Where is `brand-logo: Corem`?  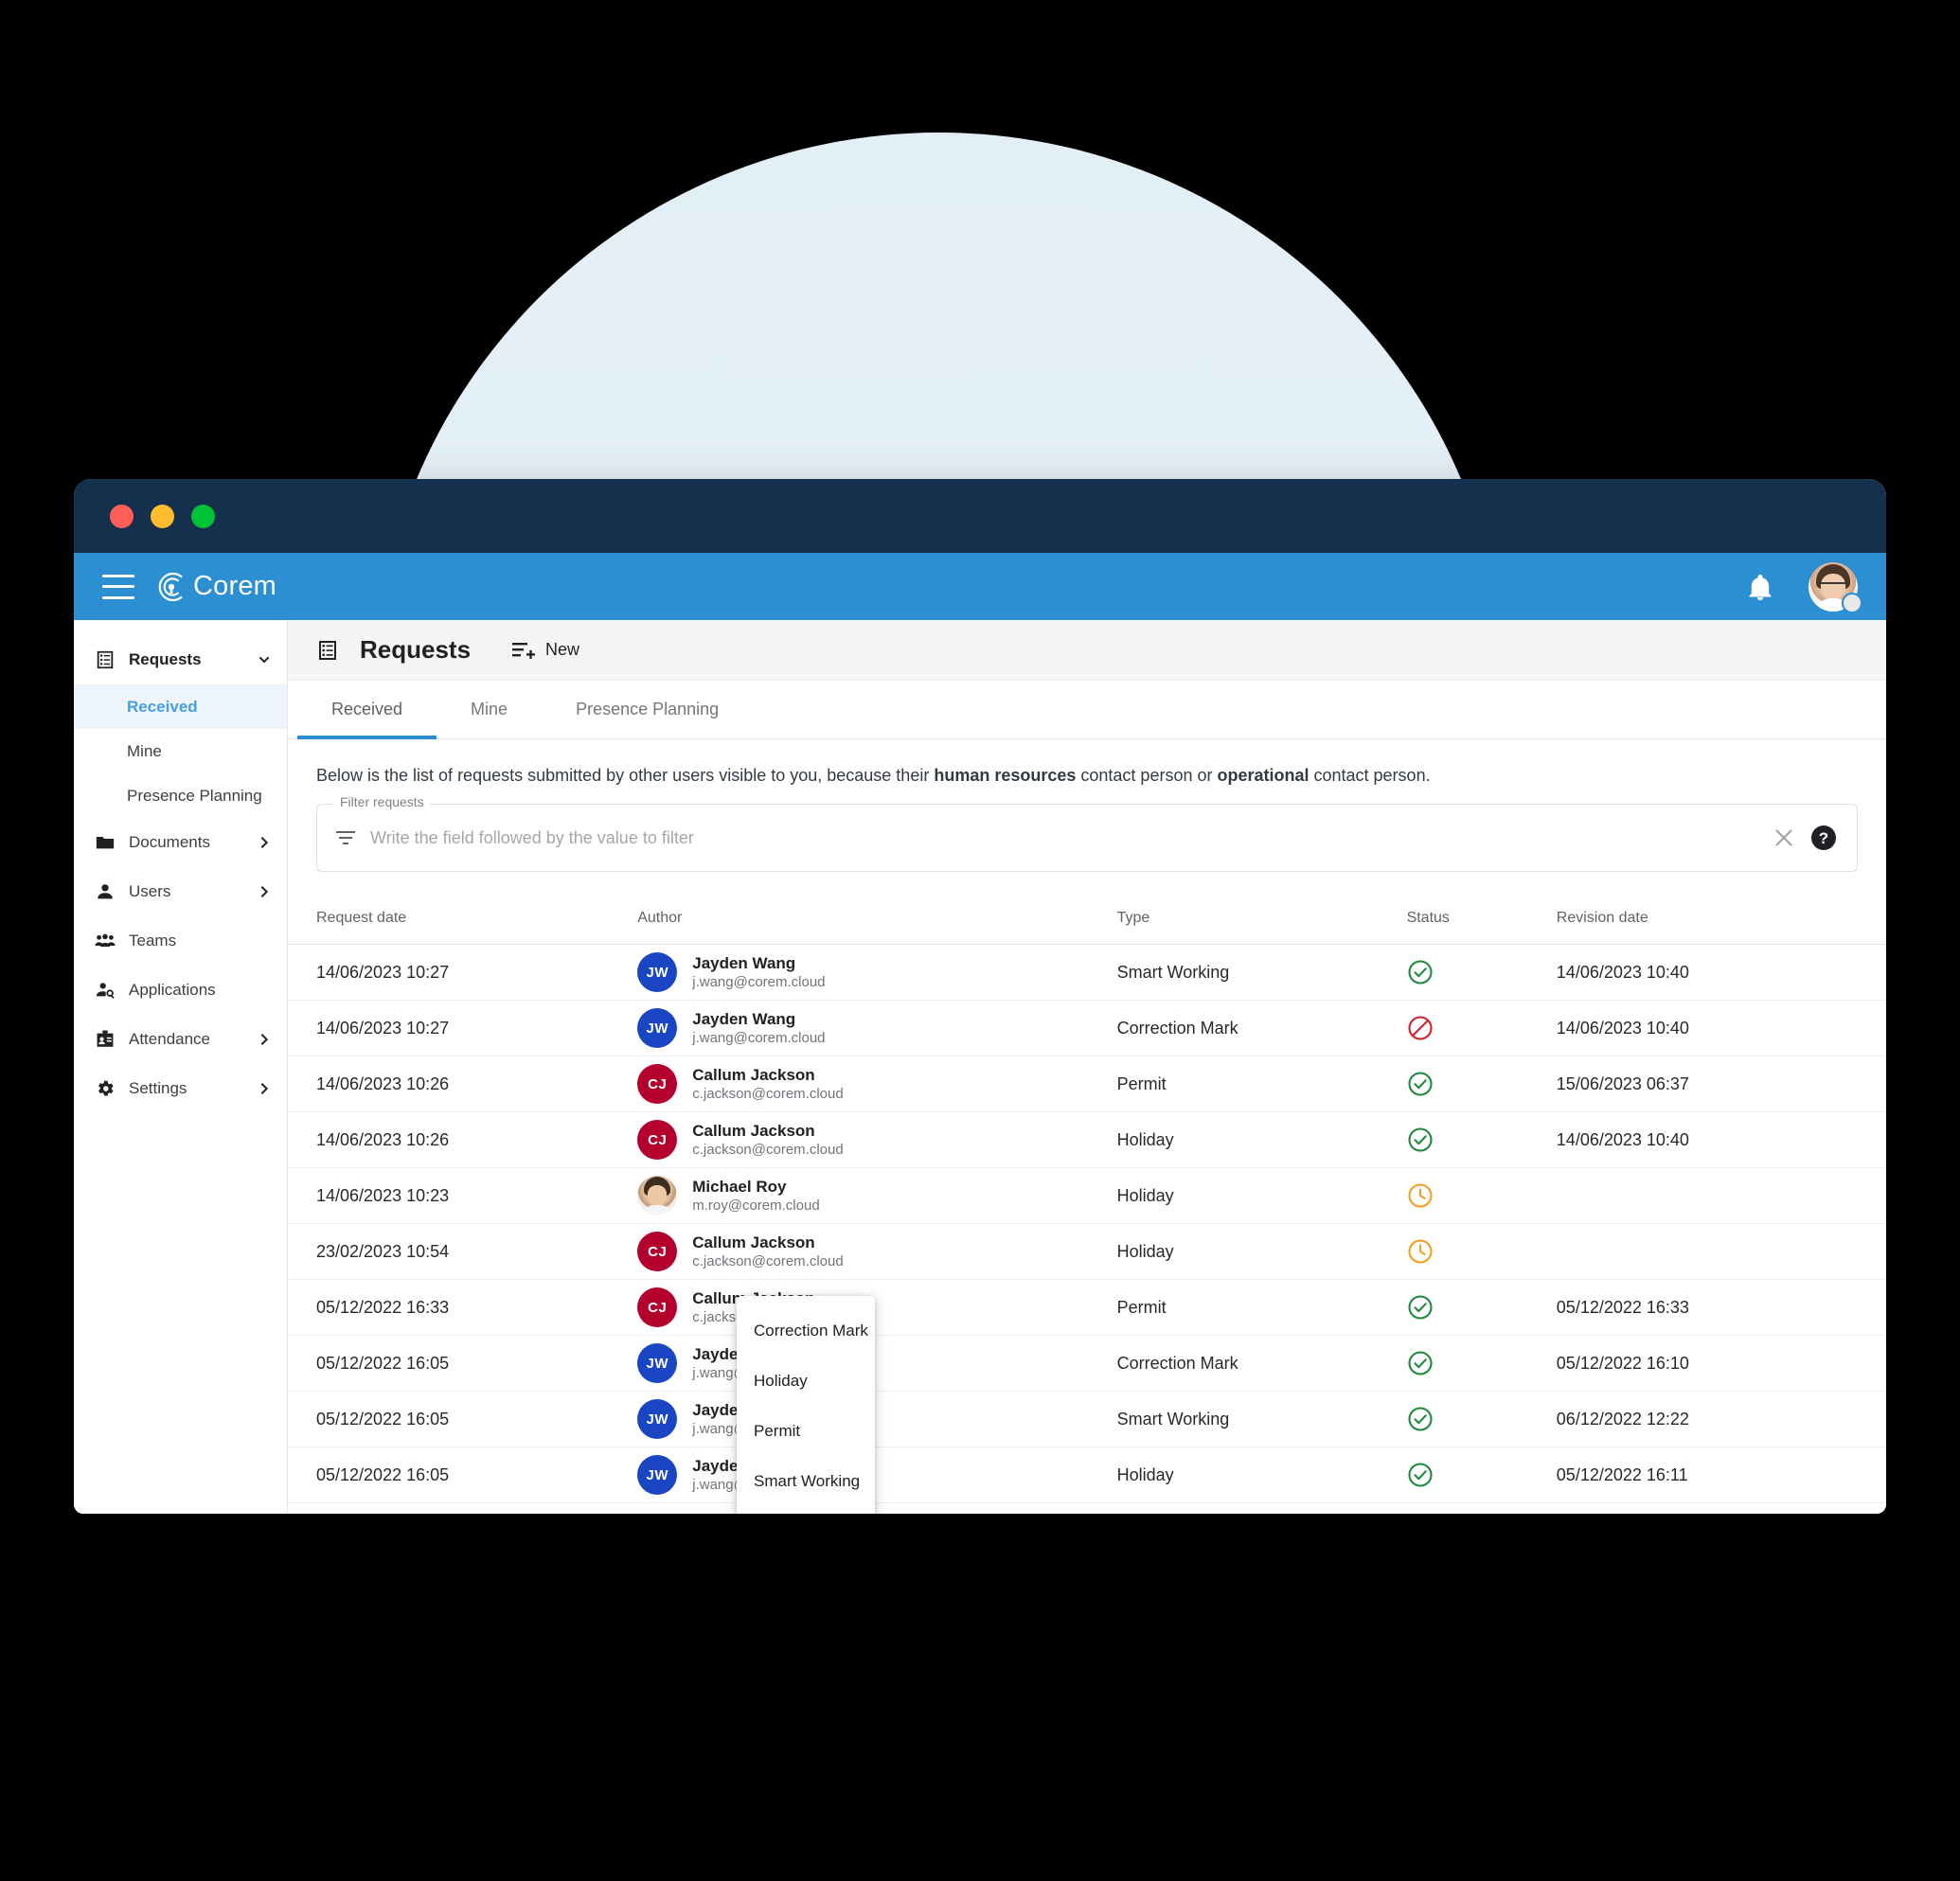
brand-logo: Corem is located at coordinates (215, 587).